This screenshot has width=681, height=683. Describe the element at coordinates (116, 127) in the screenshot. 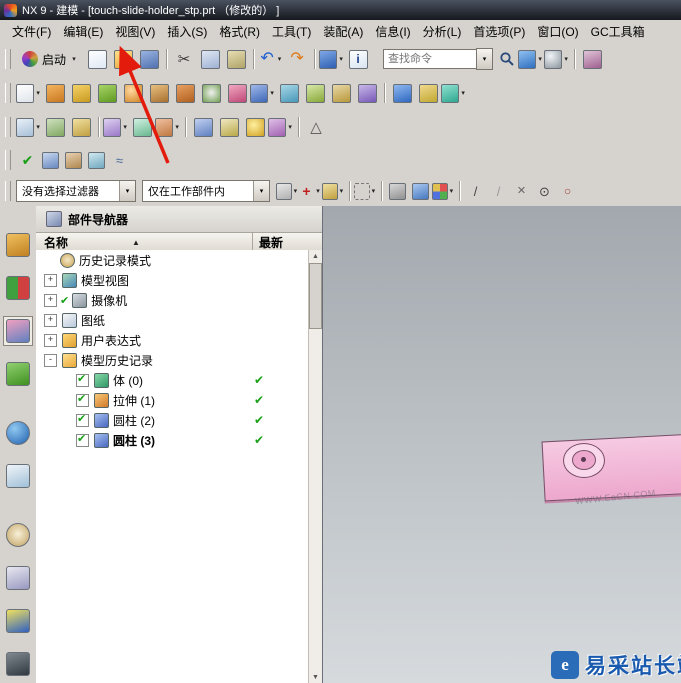

I see `measure-distance-button: ▾` at that location.